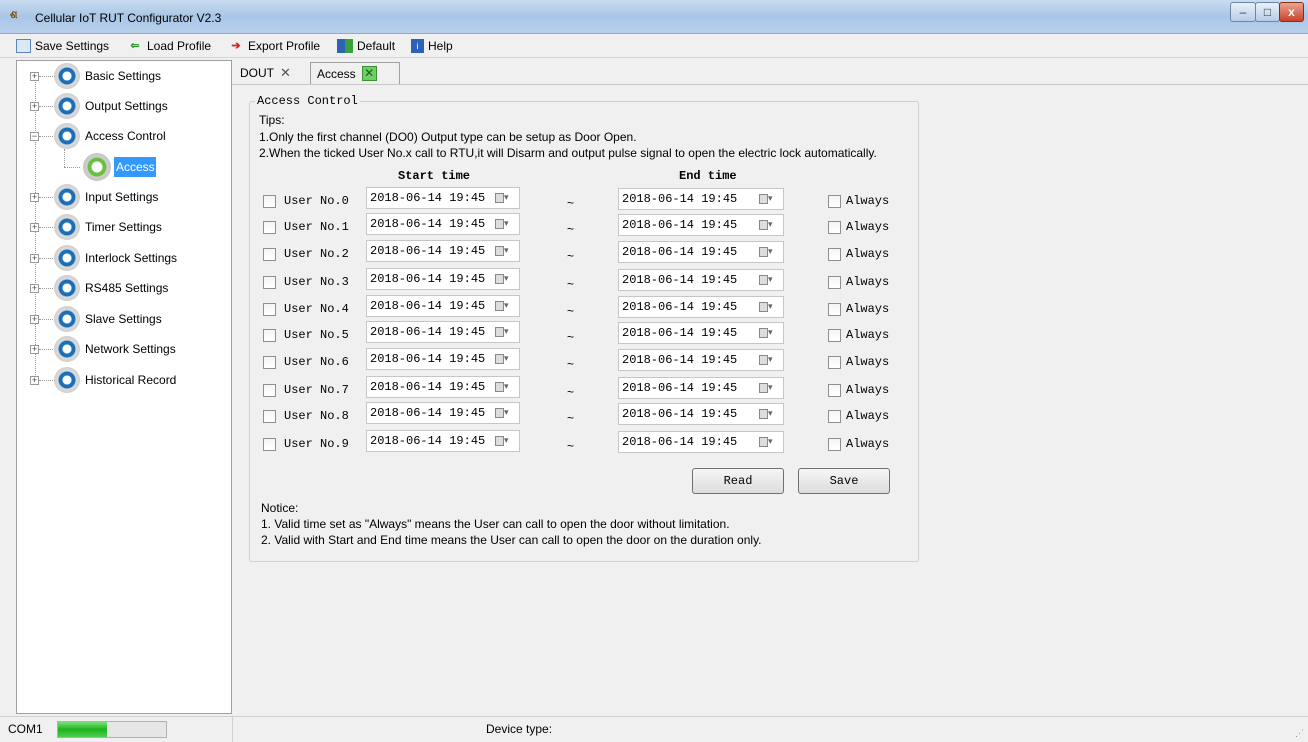 The width and height of the screenshot is (1308, 742). I want to click on tree-item-output-settings: + Output Settings, so click(124, 106).